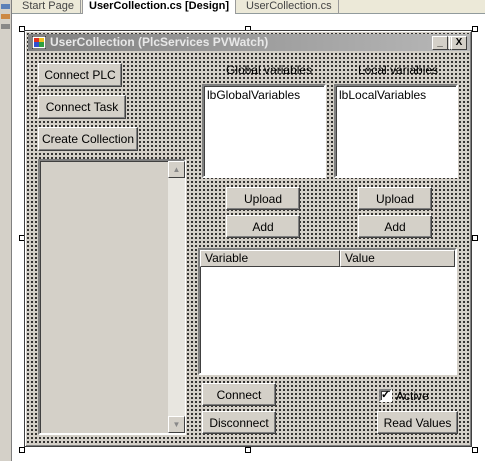 Image resolution: width=485 pixels, height=461 pixels. Describe the element at coordinates (176, 424) in the screenshot. I see `scroll-down-icon: ▼` at that location.